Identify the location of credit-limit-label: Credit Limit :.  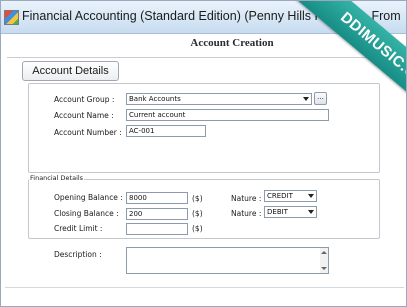
(78, 228).